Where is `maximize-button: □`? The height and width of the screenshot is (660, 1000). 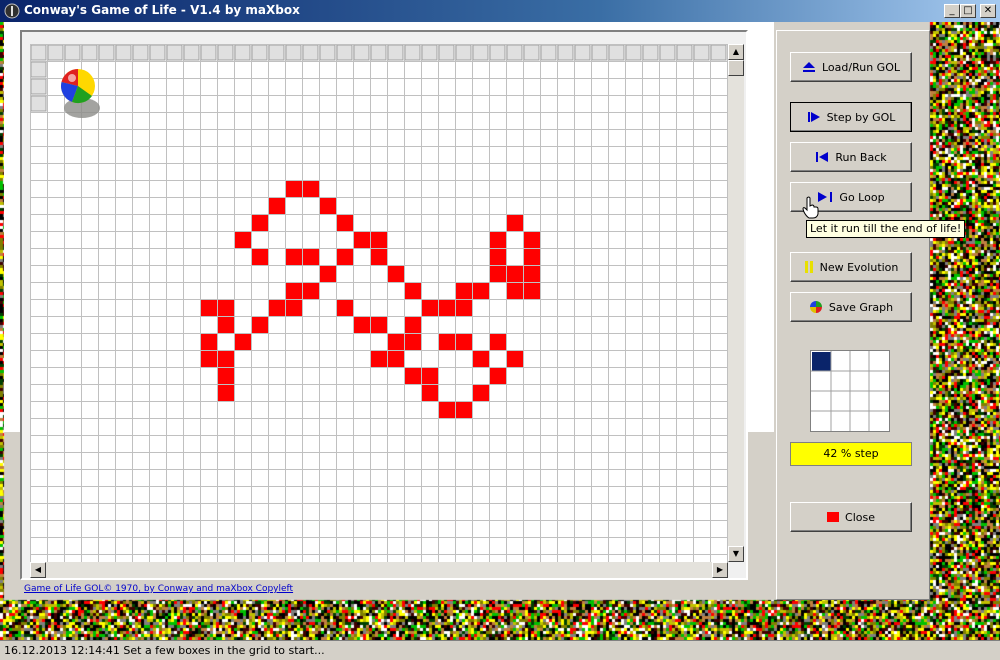
maximize-button: □ is located at coordinates (968, 11).